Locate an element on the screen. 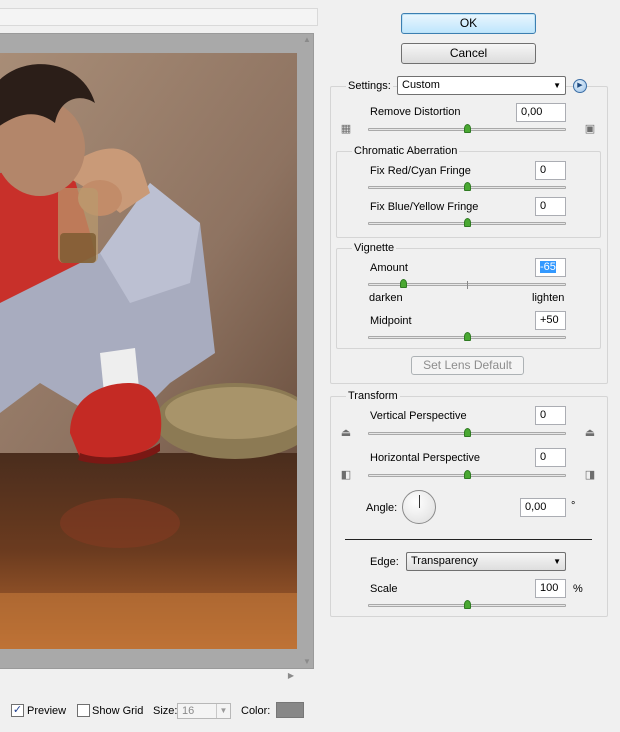  color-label: Color: is located at coordinates (256, 711).